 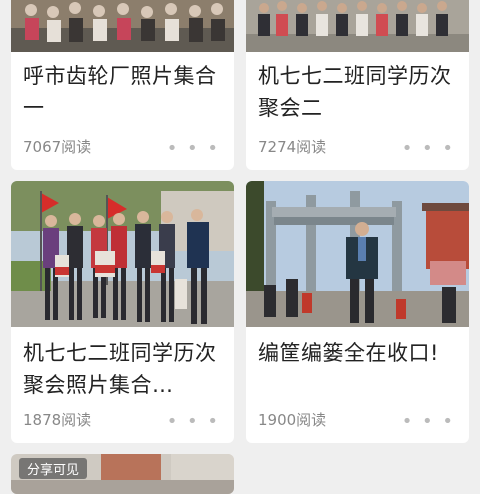 I want to click on article-title: 编筐编篓全在收口!, so click(x=358, y=353).